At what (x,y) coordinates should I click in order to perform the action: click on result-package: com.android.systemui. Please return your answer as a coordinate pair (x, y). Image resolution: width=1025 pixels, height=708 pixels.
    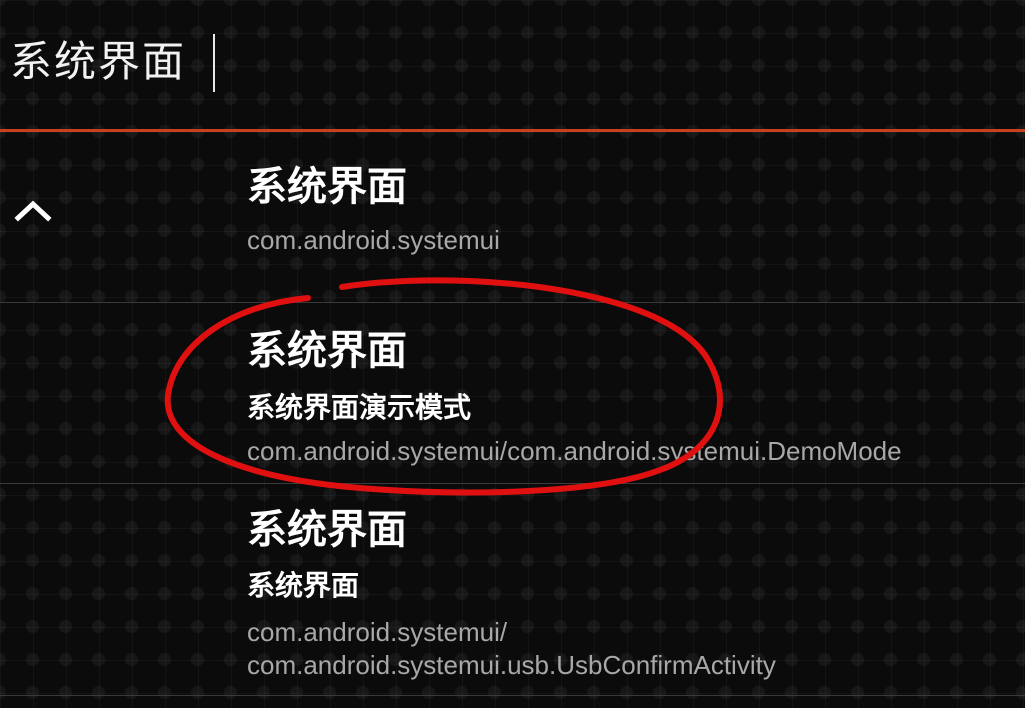
    Looking at the image, I should click on (373, 240).